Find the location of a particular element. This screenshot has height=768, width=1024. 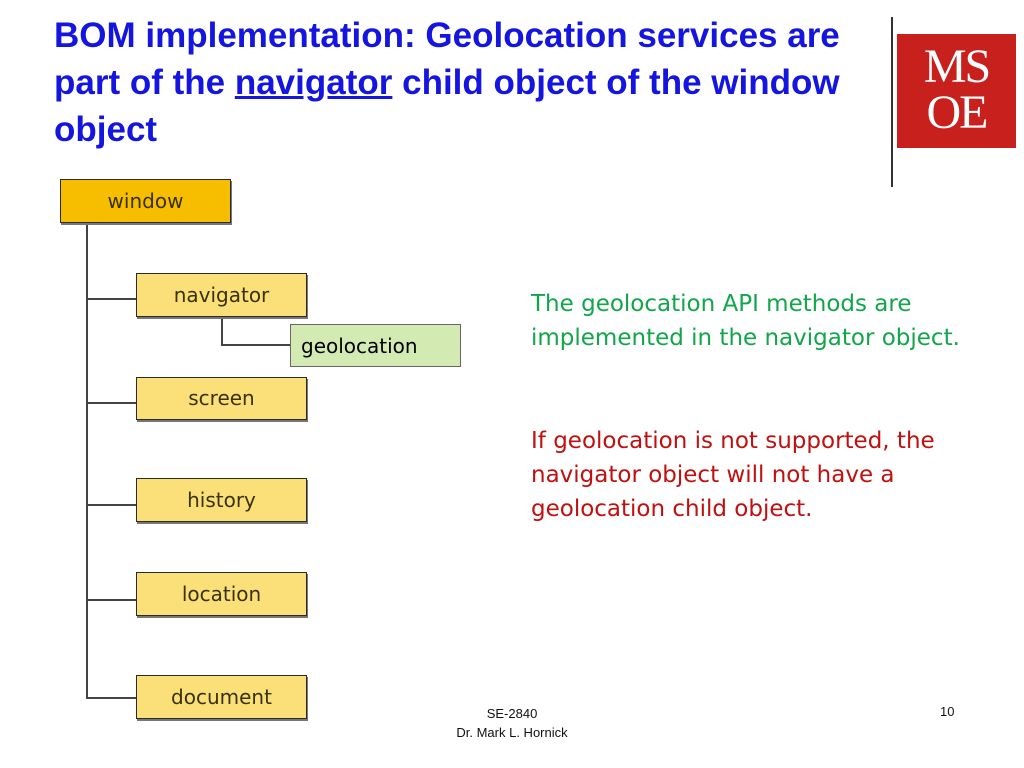

footer-course: SE-2840 is located at coordinates (512, 713).